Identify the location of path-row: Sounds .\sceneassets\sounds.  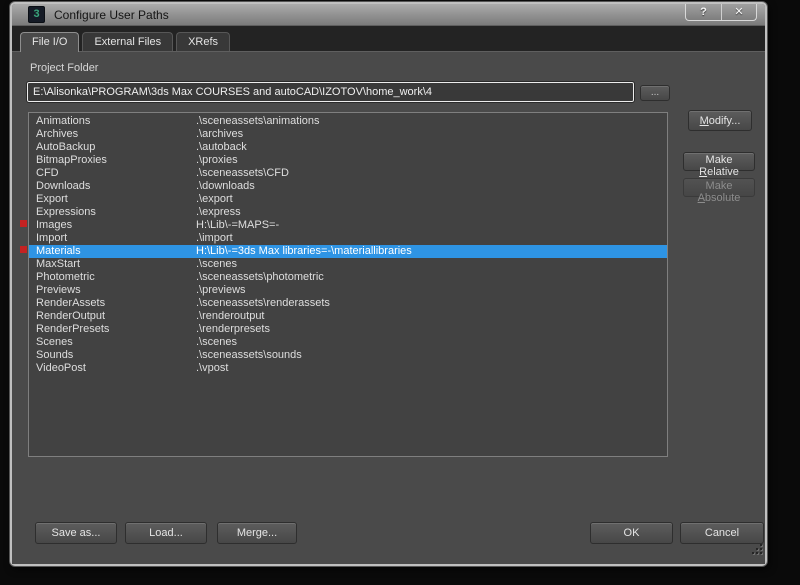
(348, 355).